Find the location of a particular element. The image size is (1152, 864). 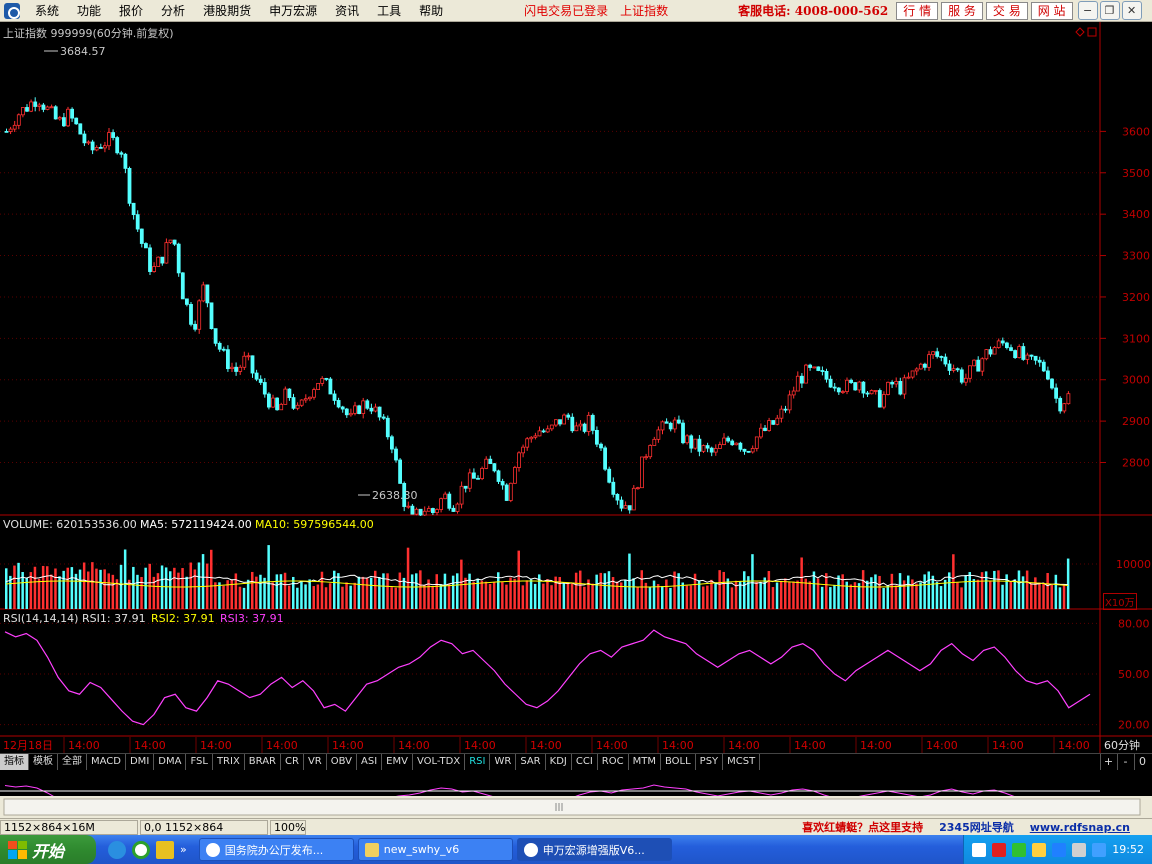

nav-service-button: 服 务 is located at coordinates (962, 10).